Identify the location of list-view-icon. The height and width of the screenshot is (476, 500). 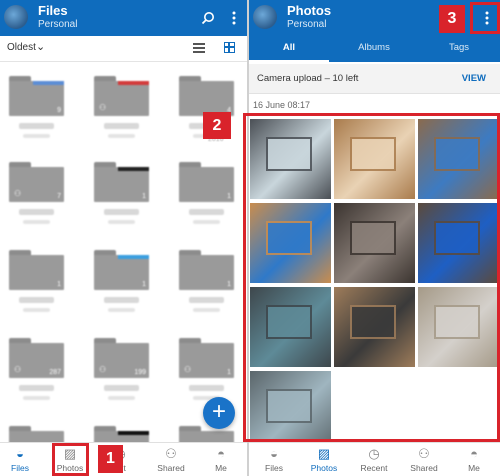
(199, 48).